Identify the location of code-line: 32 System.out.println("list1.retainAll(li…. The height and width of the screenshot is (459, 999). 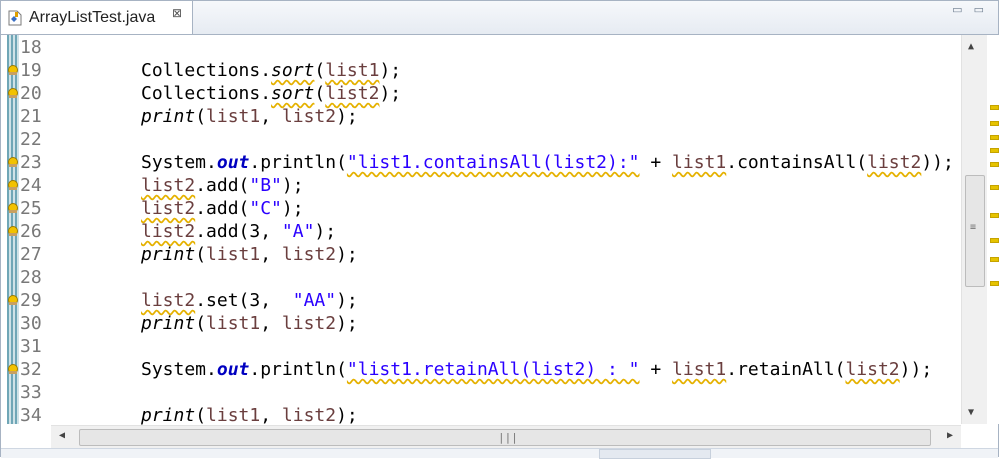
(481, 369).